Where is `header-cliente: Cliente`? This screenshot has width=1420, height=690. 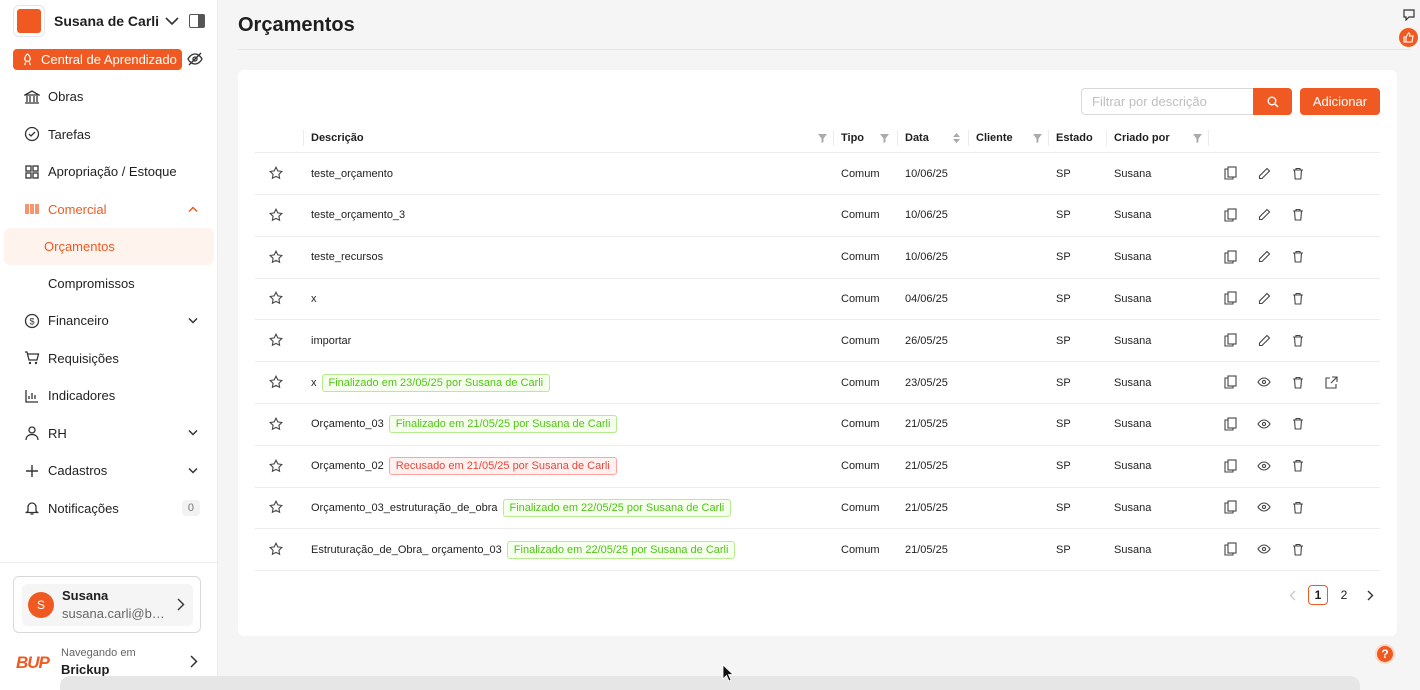
header-cliente: Cliente is located at coordinates (994, 137).